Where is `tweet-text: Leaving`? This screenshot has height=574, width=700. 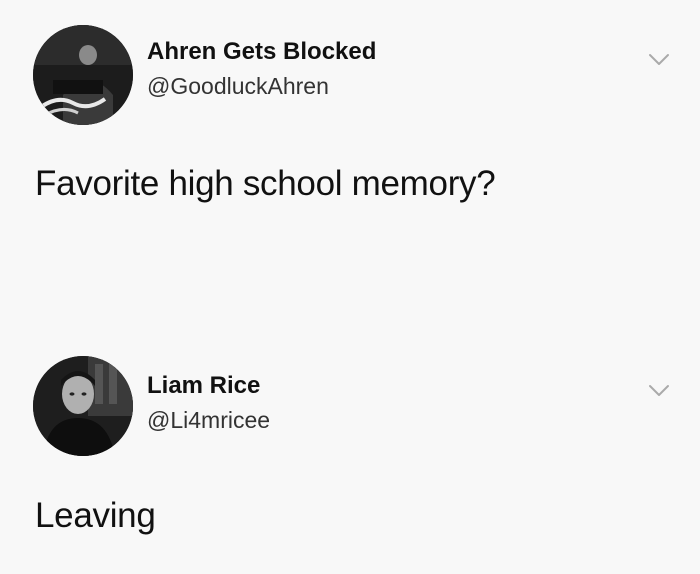
tweet-text: Leaving is located at coordinates (95, 515).